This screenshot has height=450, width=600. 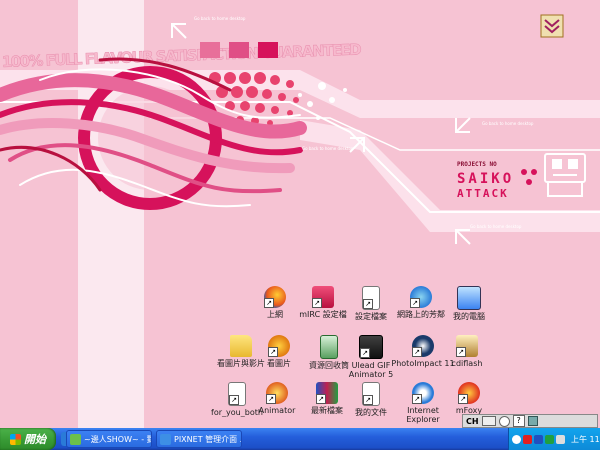 What do you see at coordinates (469, 298) in the screenshot?
I see `computer-icon` at bounding box center [469, 298].